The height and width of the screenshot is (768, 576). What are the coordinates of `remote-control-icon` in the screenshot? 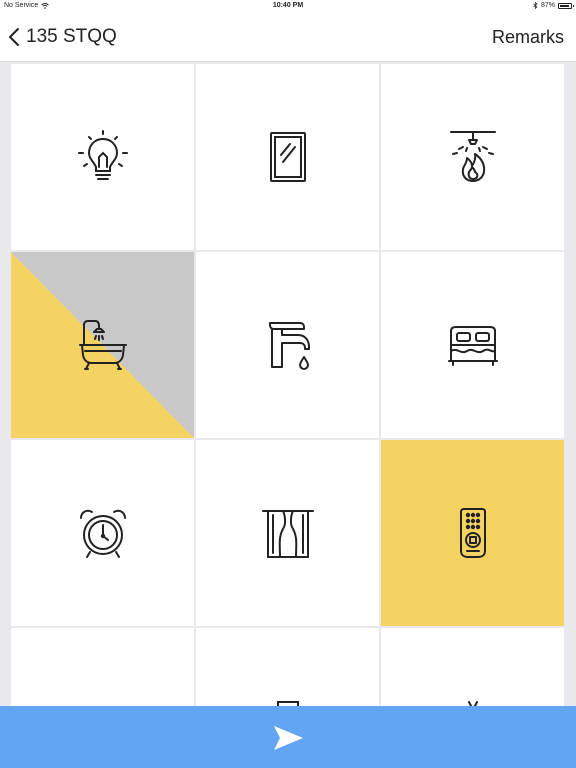 It's located at (472, 533).